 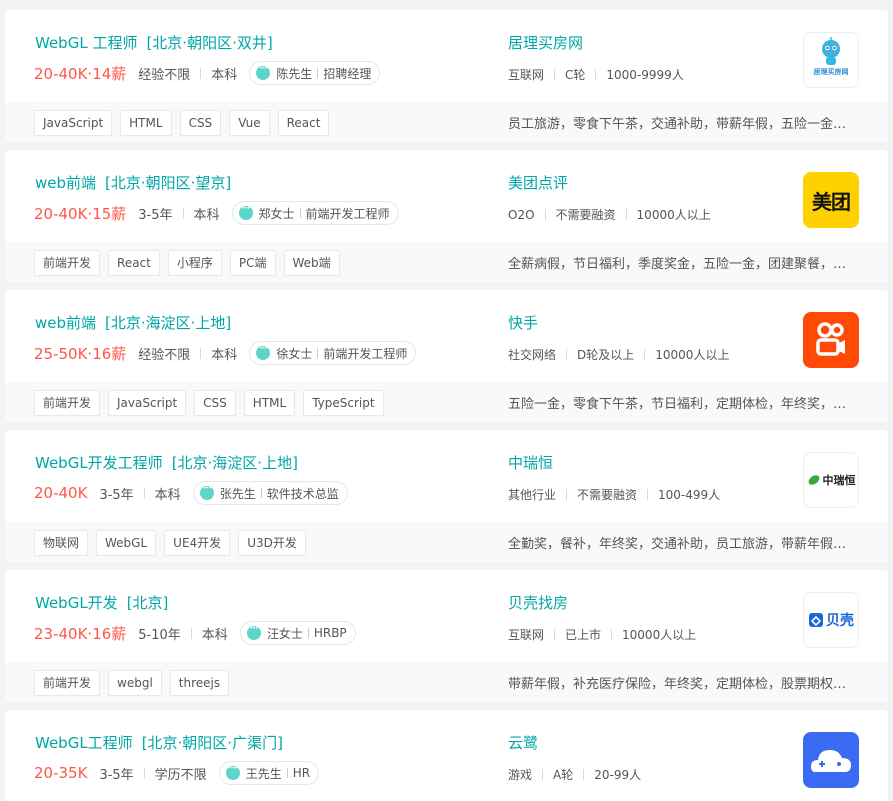 What do you see at coordinates (831, 51) in the screenshot?
I see `robot-mascot-icon` at bounding box center [831, 51].